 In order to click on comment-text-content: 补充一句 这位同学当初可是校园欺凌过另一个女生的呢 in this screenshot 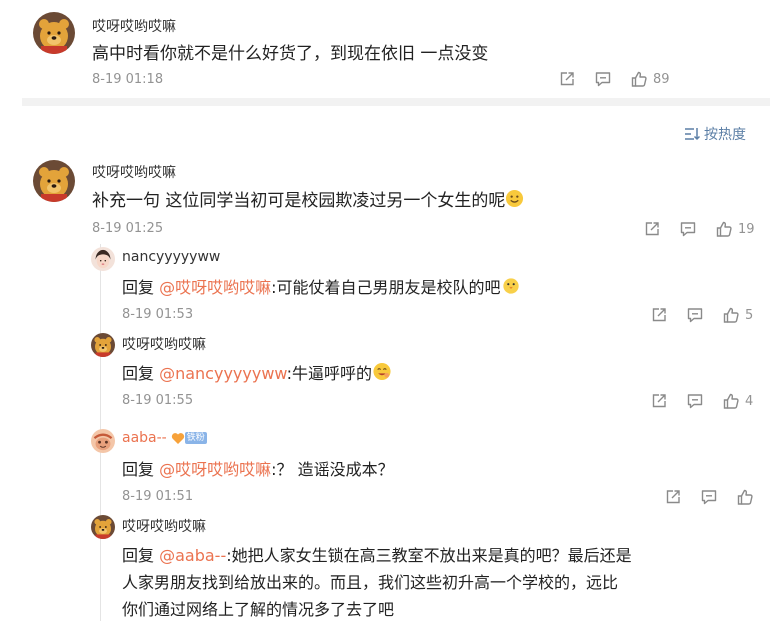, I will do `click(299, 201)`.